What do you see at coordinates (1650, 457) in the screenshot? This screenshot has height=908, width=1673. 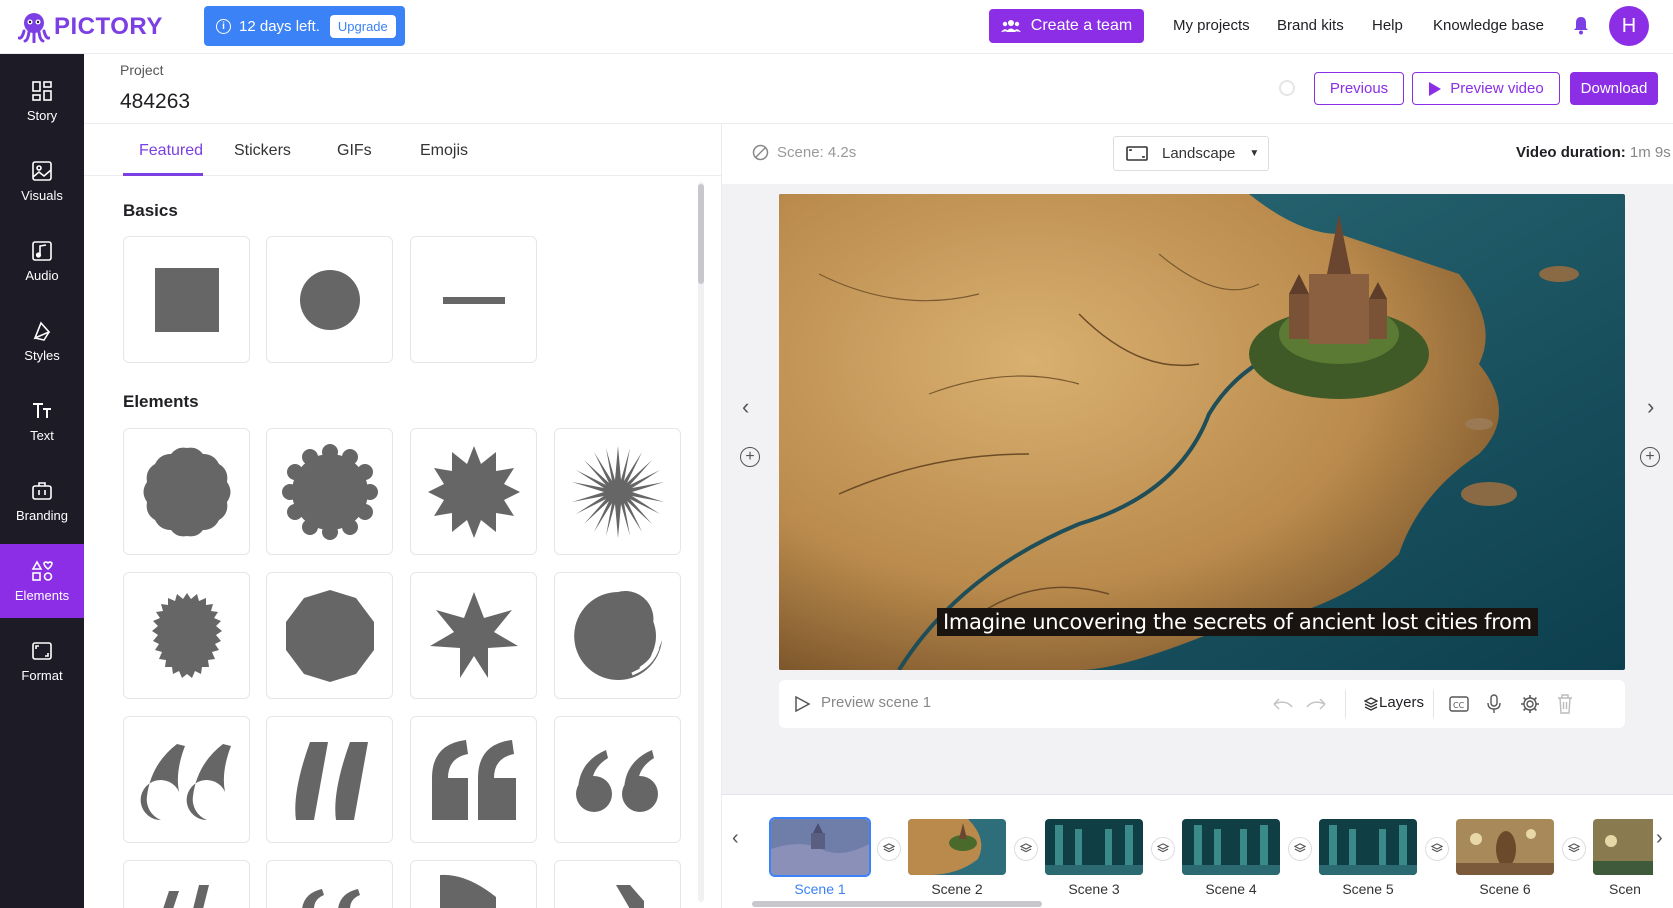 I see `add-scene-after-icon: +` at bounding box center [1650, 457].